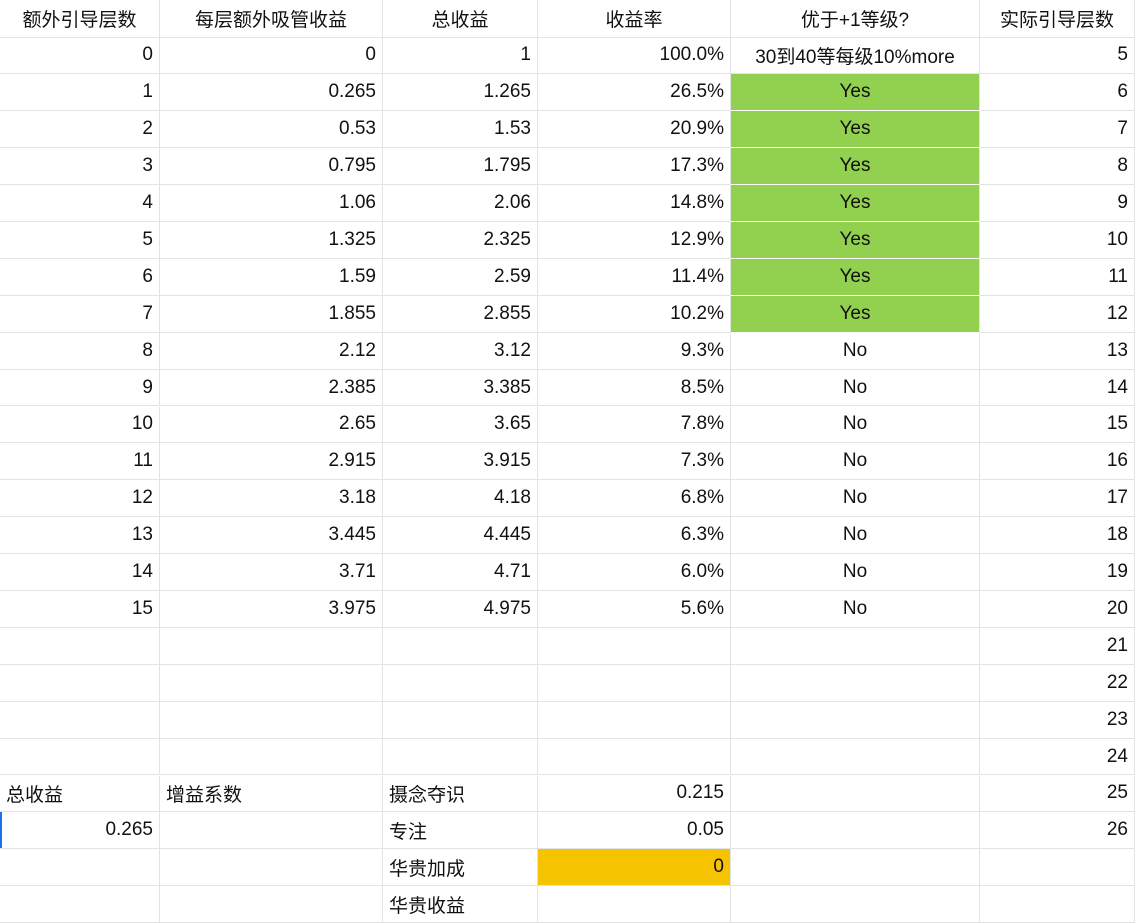  I want to click on sheet-cell: 1.795, so click(460, 167).